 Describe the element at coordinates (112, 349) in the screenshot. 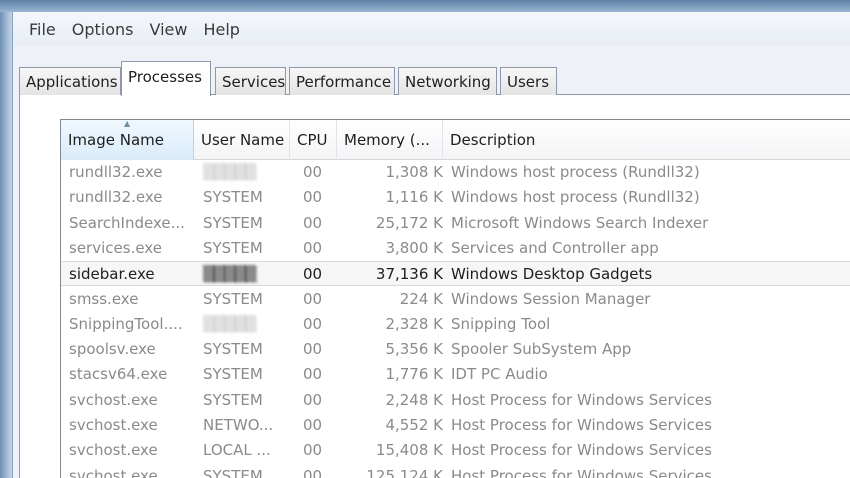

I see `process-image-name: spoolsv.exe` at that location.